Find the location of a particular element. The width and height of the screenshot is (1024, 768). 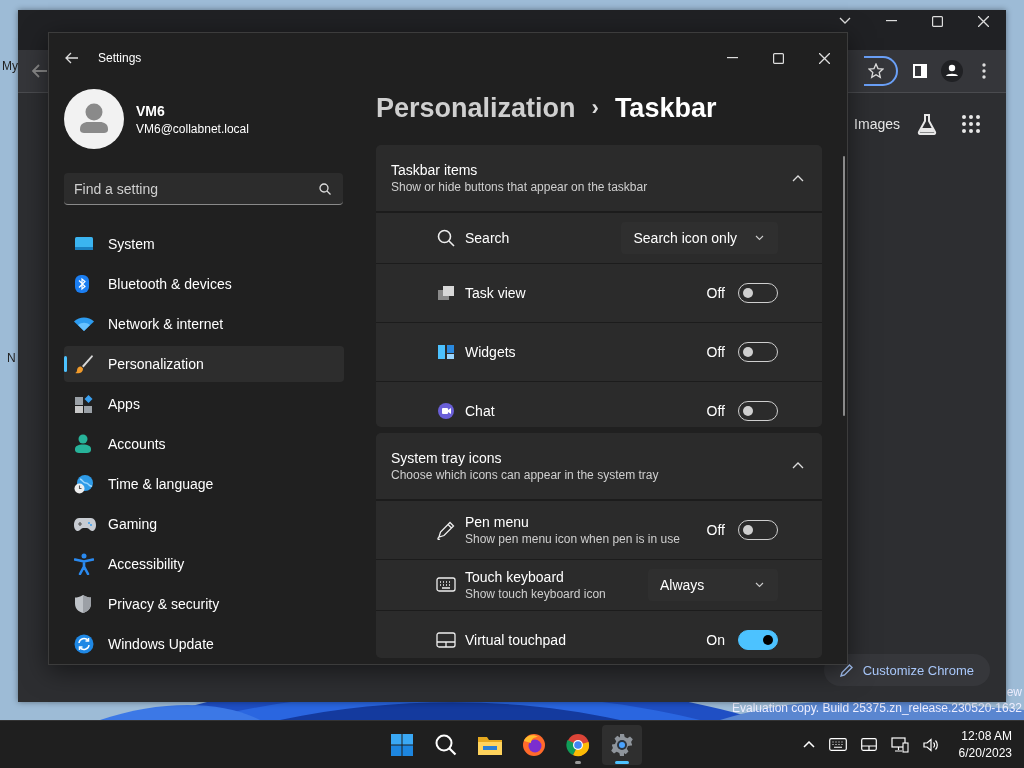

section-header: System tray icons Choose which icons can appear in the system tray is located at coordinates (599, 466).